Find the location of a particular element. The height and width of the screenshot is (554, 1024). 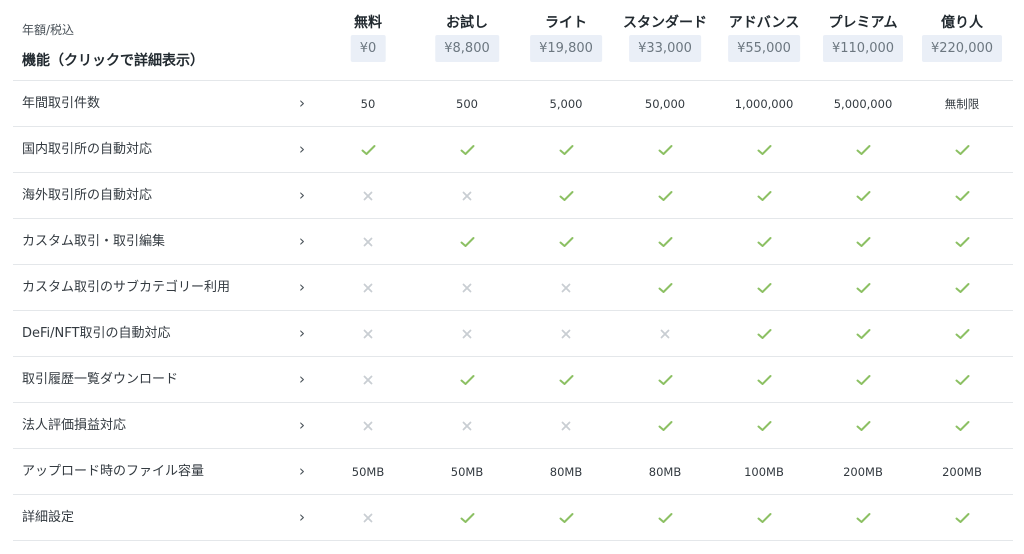

plan-column-5: プレミアム ¥110,000 is located at coordinates (863, 40).